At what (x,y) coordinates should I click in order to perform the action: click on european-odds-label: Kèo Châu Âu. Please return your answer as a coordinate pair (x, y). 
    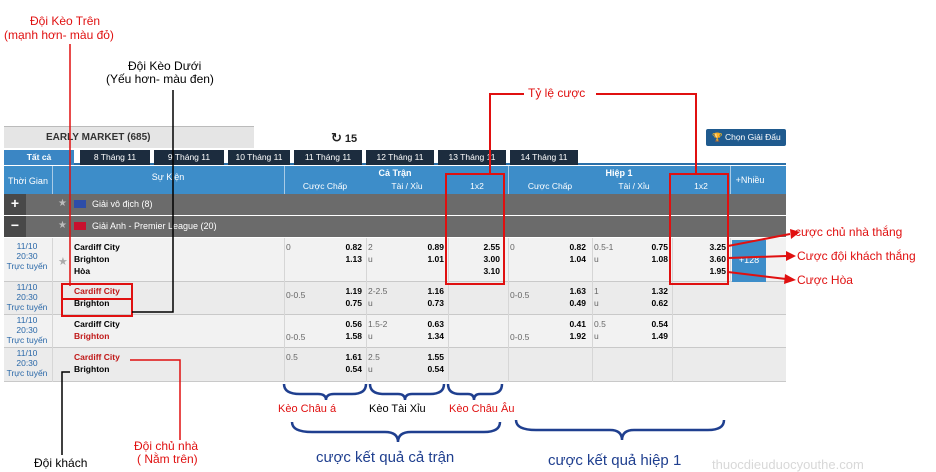
    Looking at the image, I should click on (482, 409).